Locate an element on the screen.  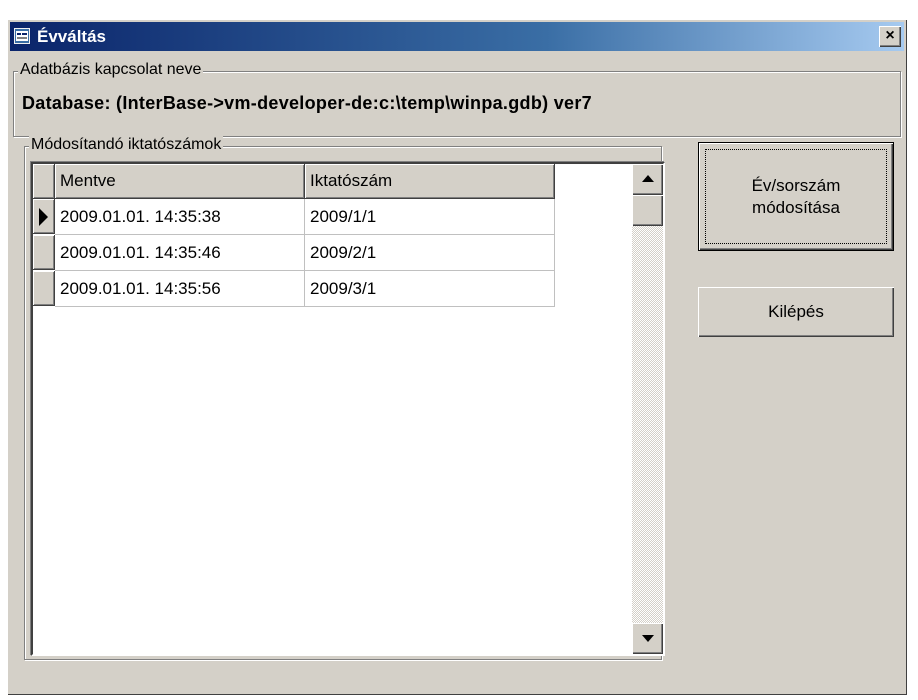
cell-number: 2009/1/1 is located at coordinates (430, 217).